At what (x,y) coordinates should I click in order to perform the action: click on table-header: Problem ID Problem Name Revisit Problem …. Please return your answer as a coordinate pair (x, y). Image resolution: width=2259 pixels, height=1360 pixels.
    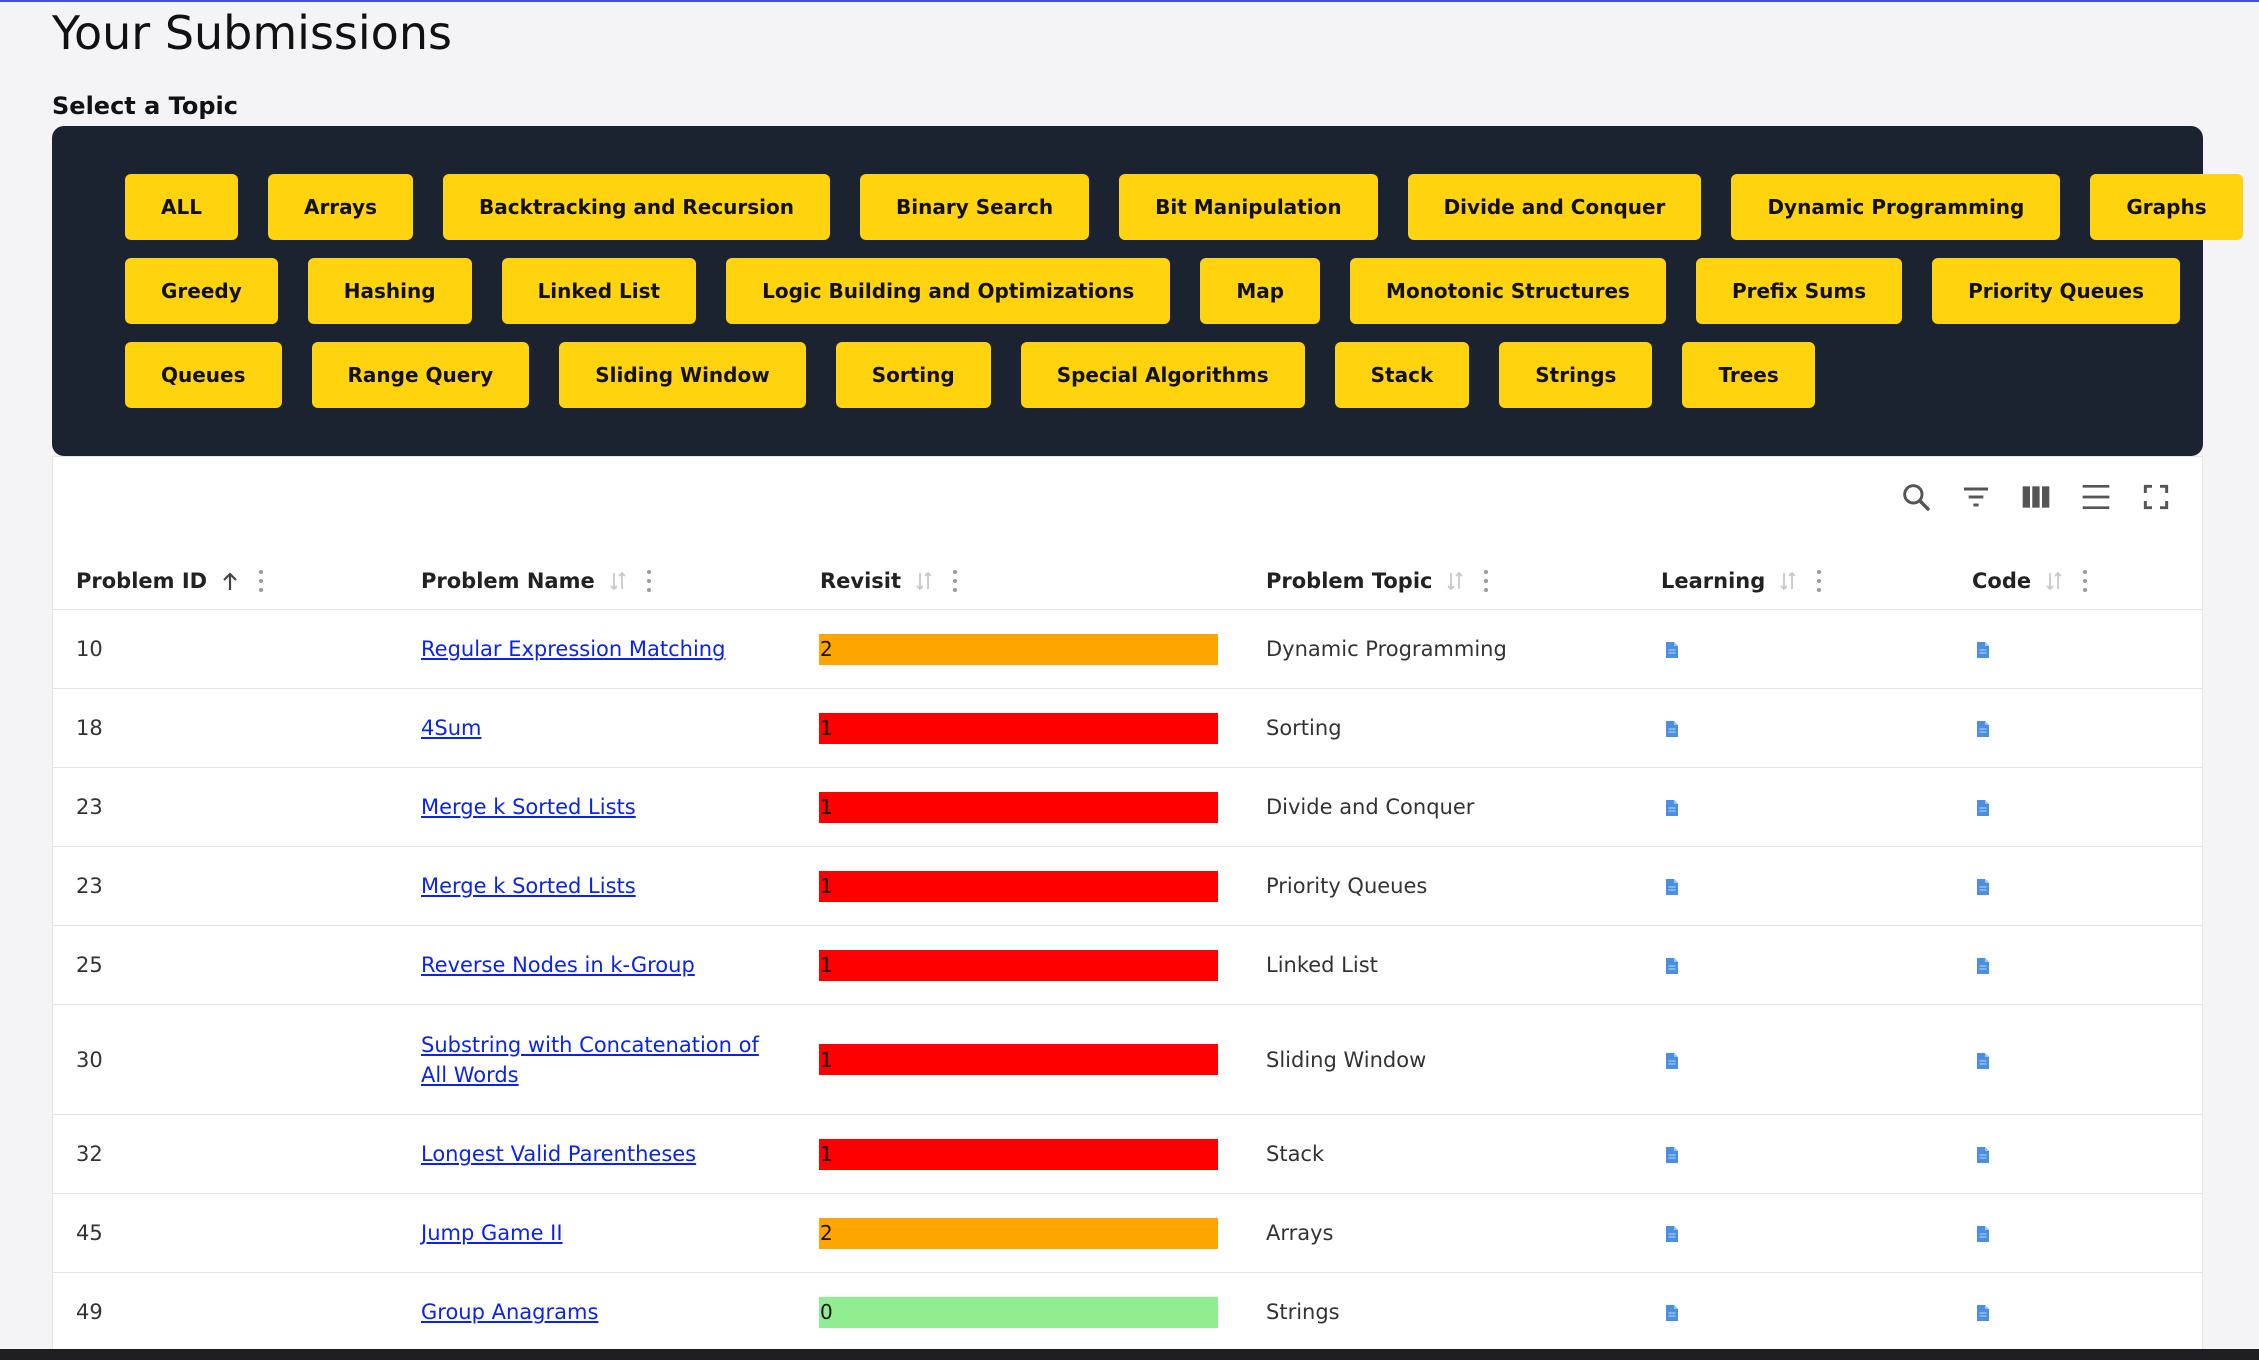
    Looking at the image, I should click on (1127, 580).